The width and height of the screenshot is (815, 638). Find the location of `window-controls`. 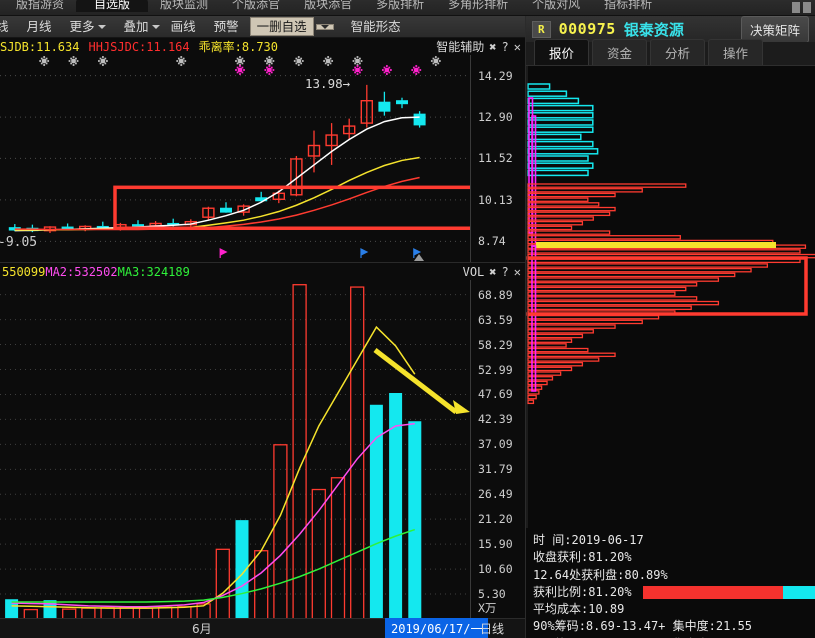

window-controls is located at coordinates (801, 7).